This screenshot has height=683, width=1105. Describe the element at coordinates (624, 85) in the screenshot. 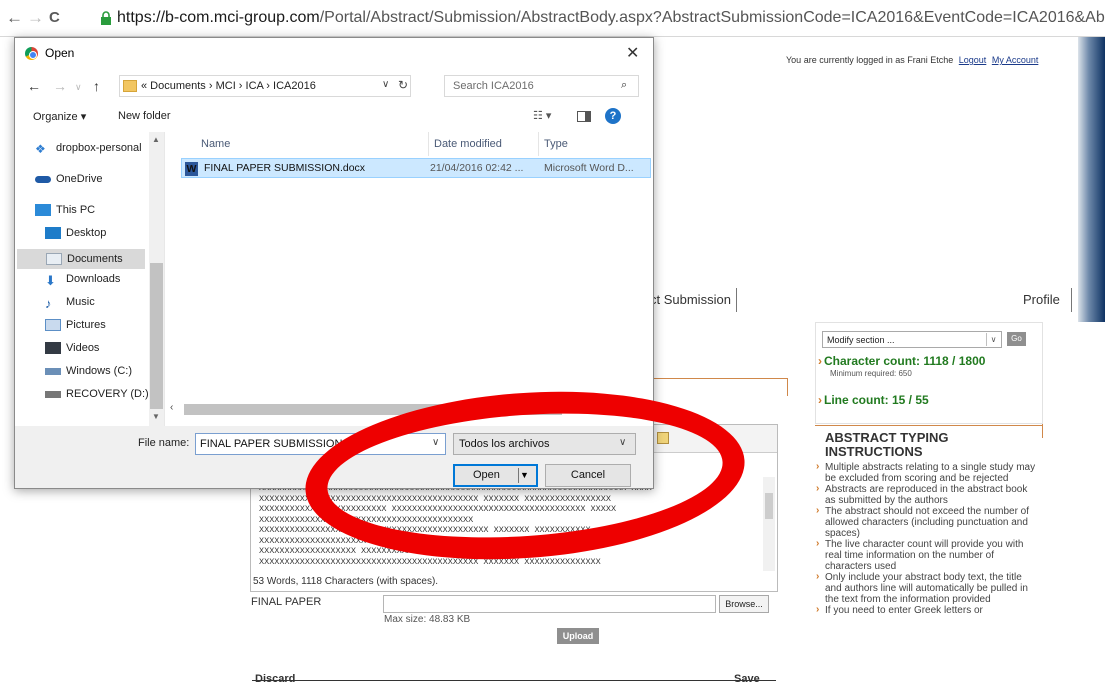

I see `search-icon: ⌕` at that location.